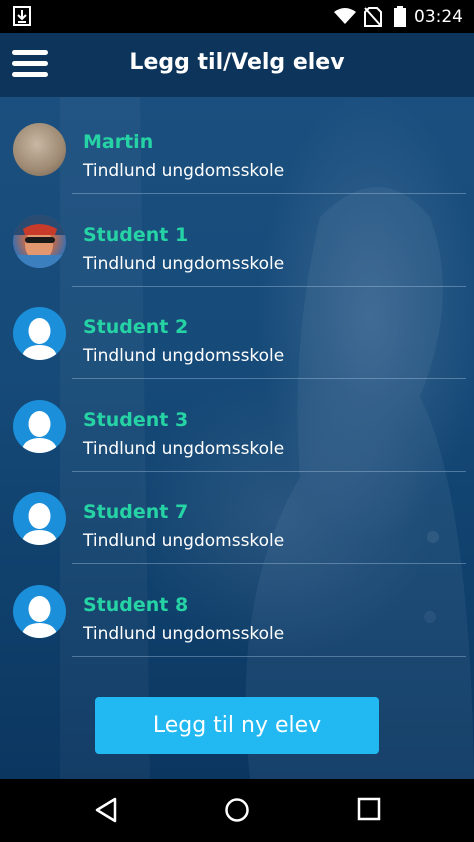 Image resolution: width=474 pixels, height=842 pixels. What do you see at coordinates (400, 18) in the screenshot?
I see `battery-icon` at bounding box center [400, 18].